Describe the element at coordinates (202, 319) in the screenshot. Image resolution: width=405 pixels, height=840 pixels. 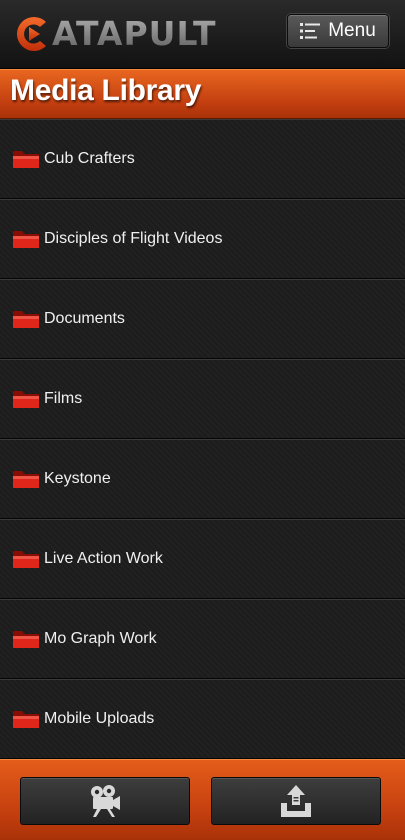
I see `folder-item-documents: Documents` at that location.